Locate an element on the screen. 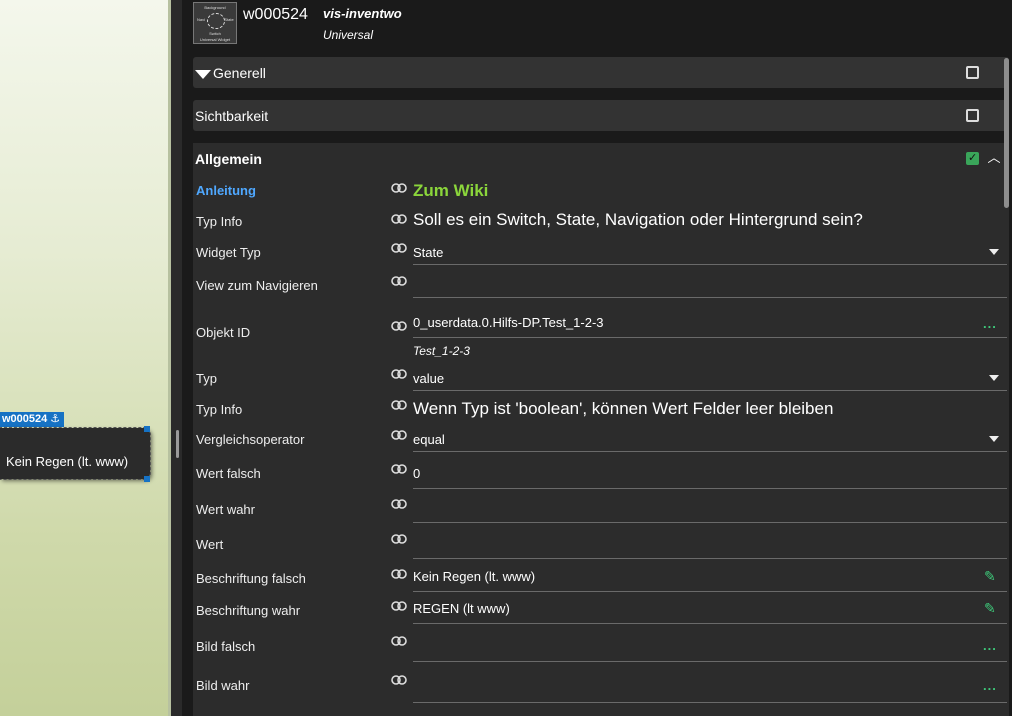  field-label: Bild wahr is located at coordinates (223, 685).